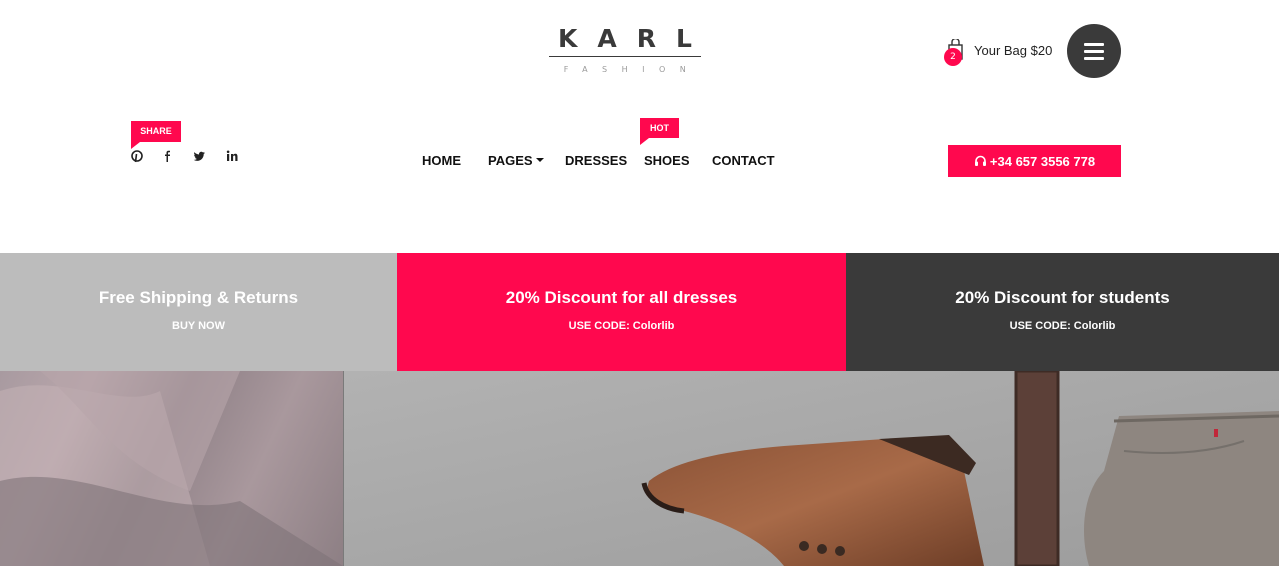 This screenshot has width=1279, height=566. Describe the element at coordinates (441, 160) in the screenshot. I see `nav-home: HOME` at that location.